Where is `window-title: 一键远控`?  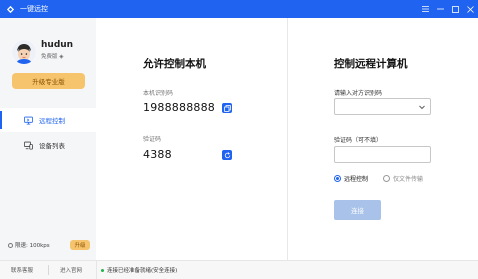 window-title: 一键远控 is located at coordinates (34, 9).